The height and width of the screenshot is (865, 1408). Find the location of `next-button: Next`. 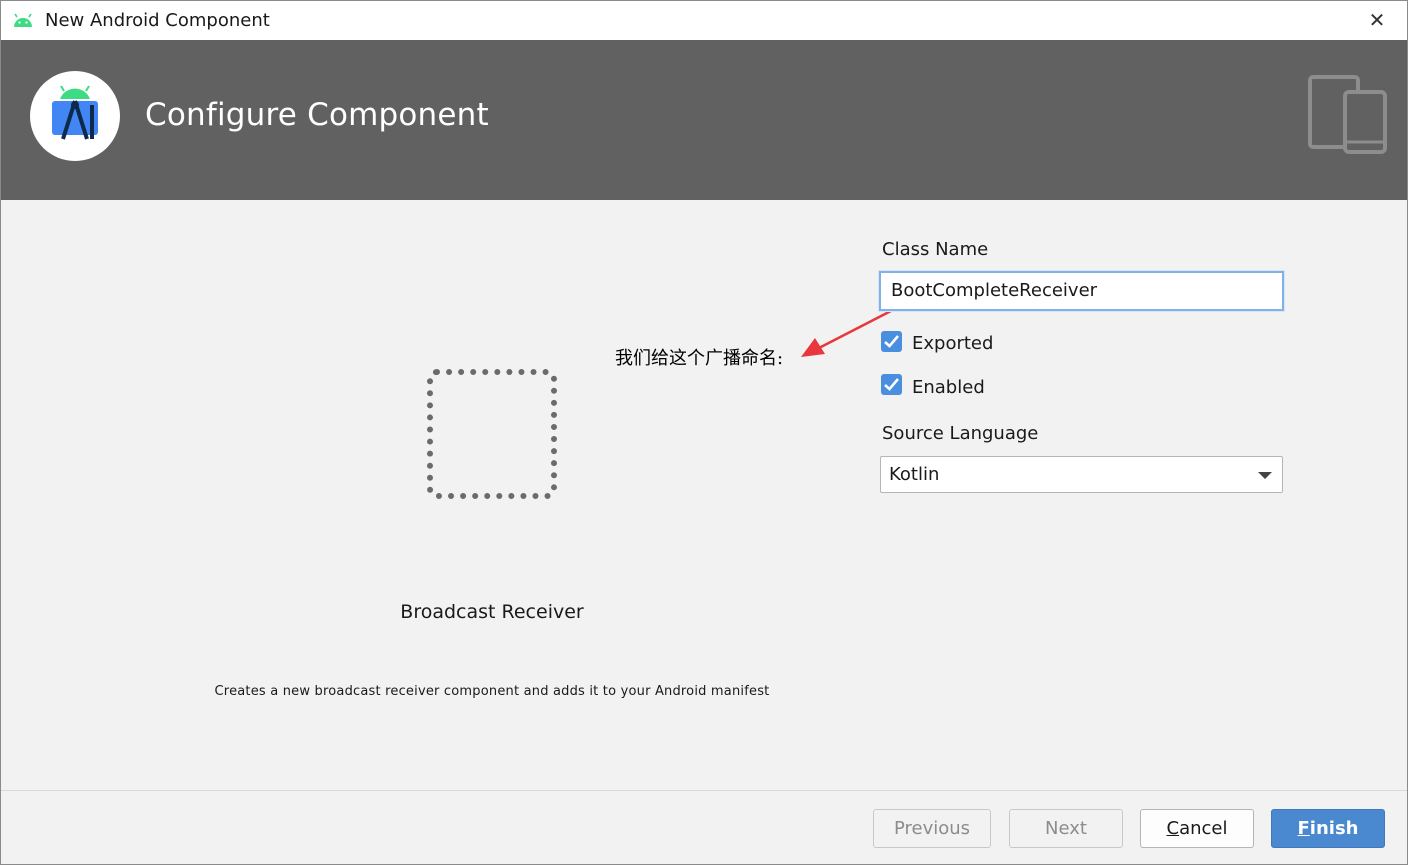

next-button: Next is located at coordinates (1066, 828).